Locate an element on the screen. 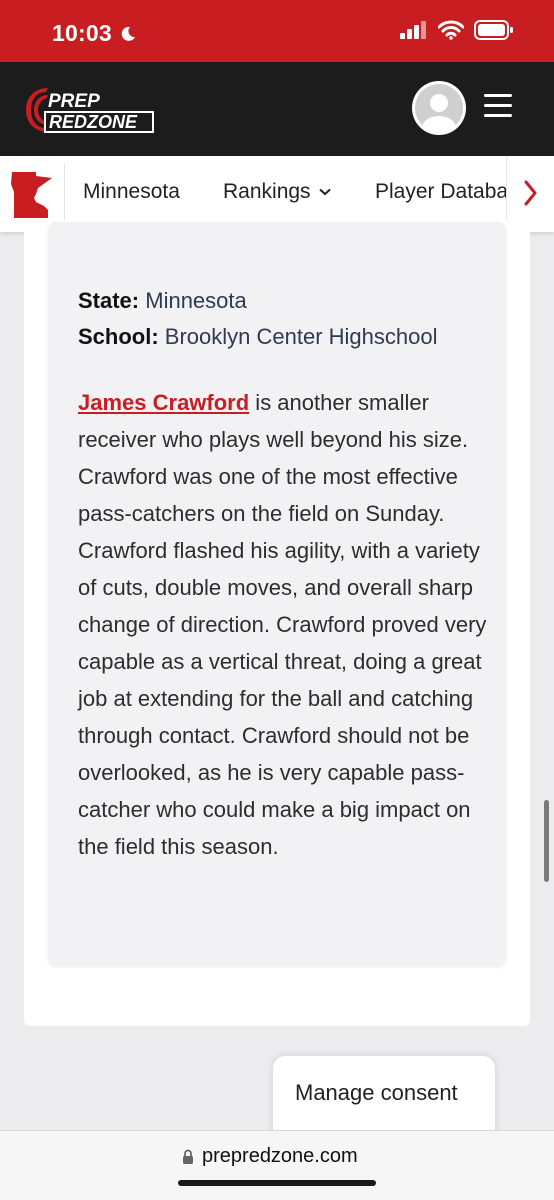  prep-redzone-logo: PREP REDZONE is located at coordinates (89, 110).